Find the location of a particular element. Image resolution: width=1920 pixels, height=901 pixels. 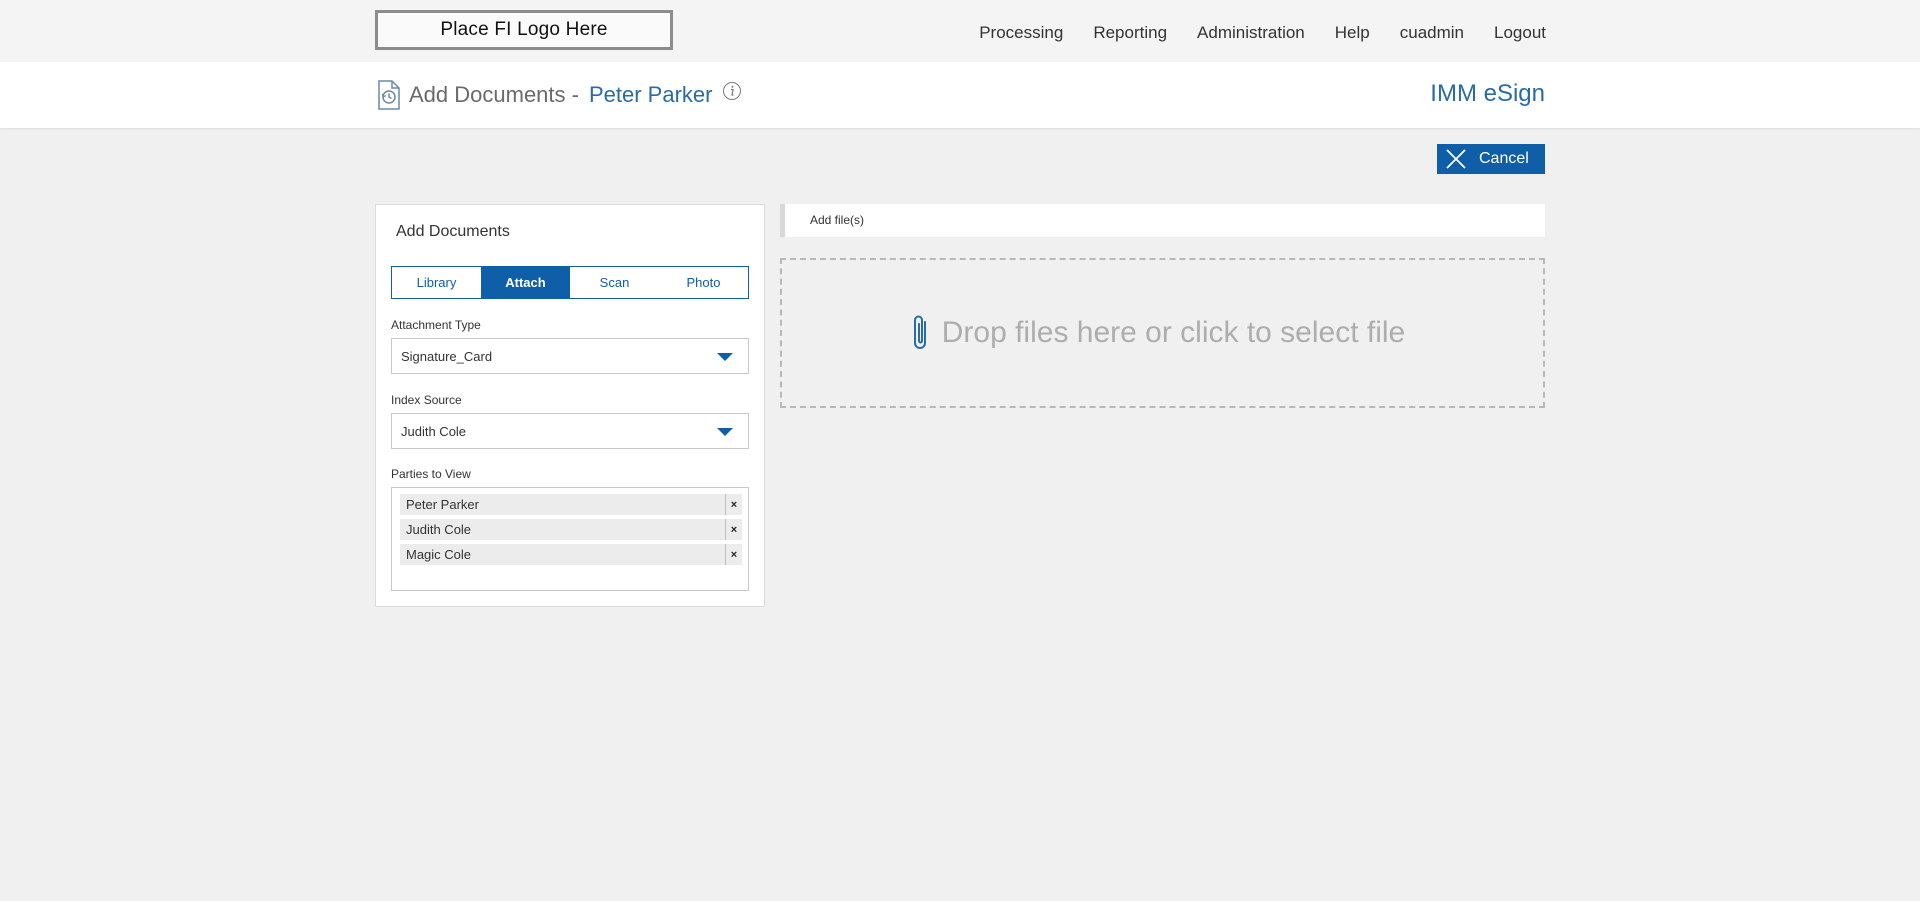

attachment-type-select: Signature_Card is located at coordinates (570, 356).